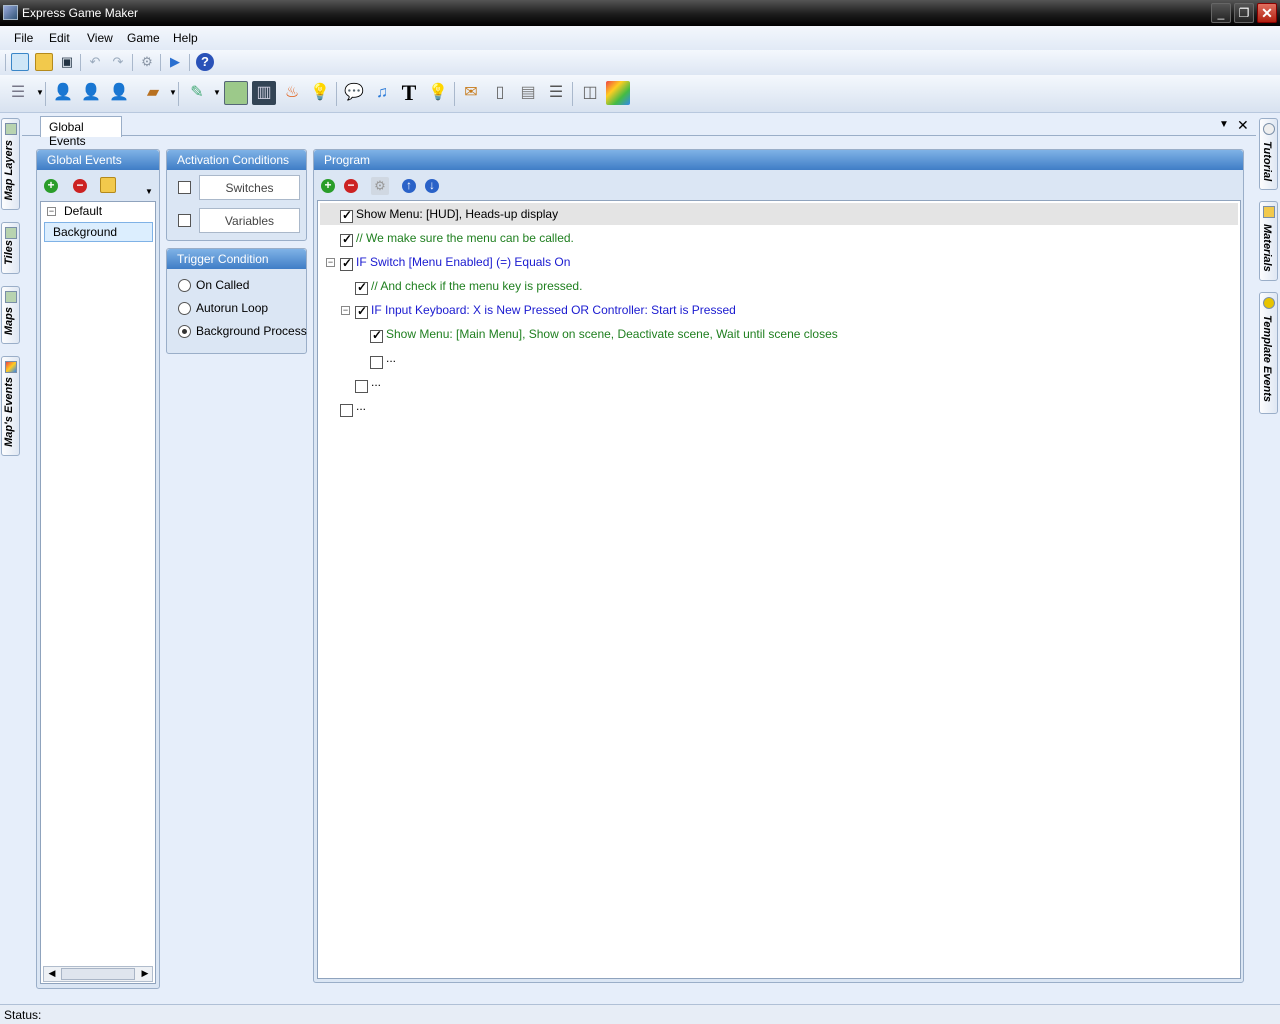 The height and width of the screenshot is (1024, 1280). I want to click on side-tab-materials: Materials, so click(1268, 241).